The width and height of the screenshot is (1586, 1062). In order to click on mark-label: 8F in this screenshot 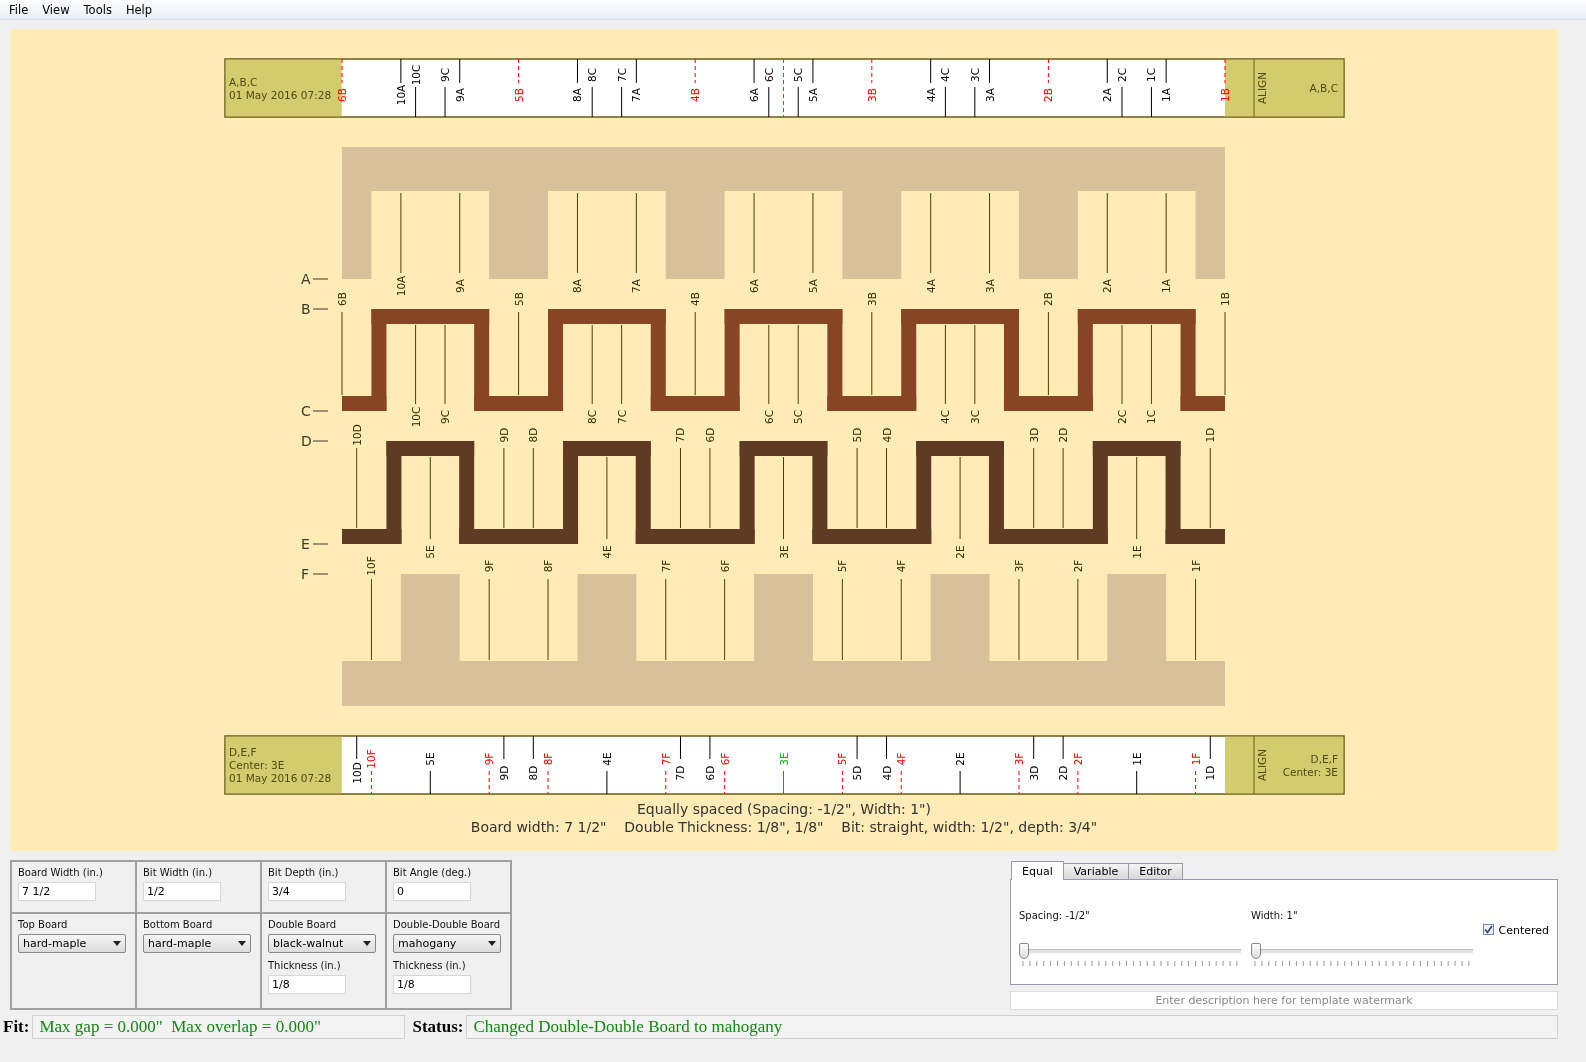, I will do `click(548, 566)`.